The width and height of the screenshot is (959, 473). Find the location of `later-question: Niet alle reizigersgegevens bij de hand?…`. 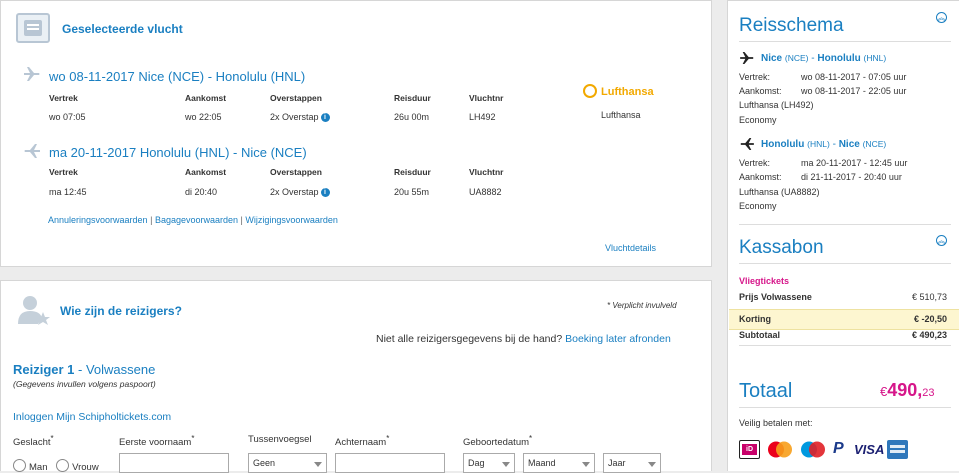

later-question: Niet alle reizigersgegevens bij de hand?… is located at coordinates (523, 339).